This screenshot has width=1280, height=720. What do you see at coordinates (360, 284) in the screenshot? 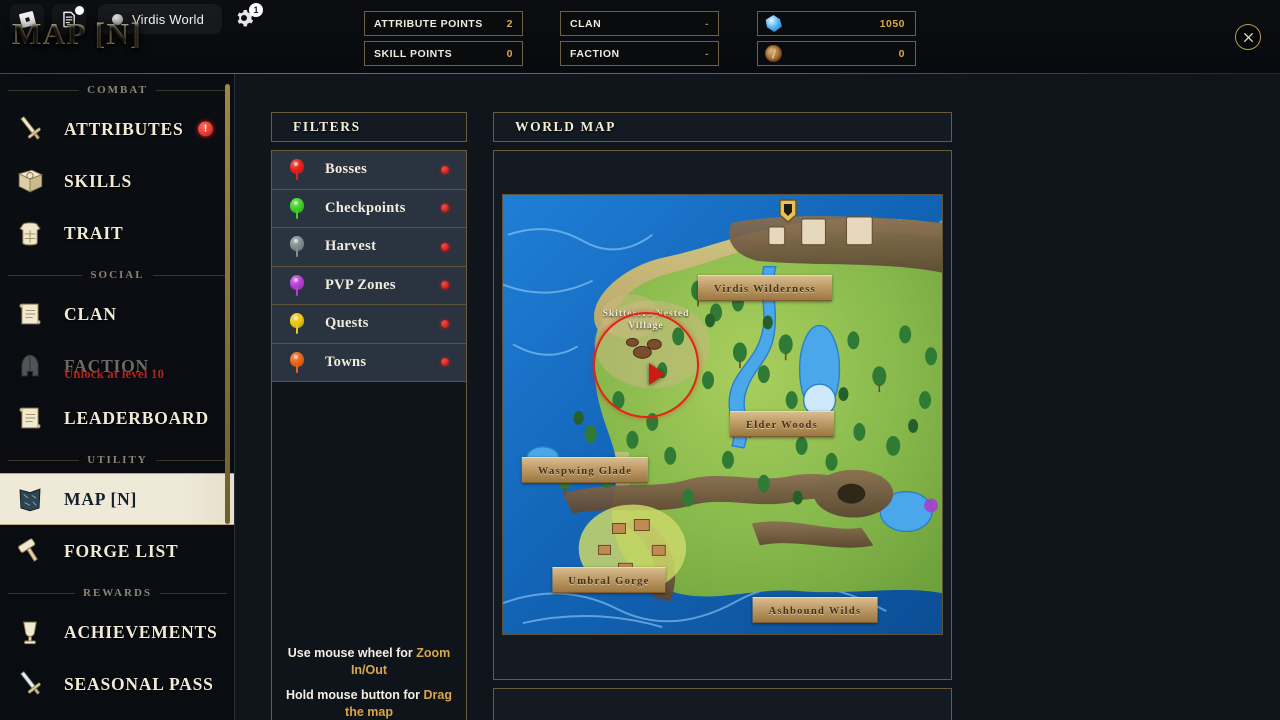
I see `filter-label: PVP Zones` at bounding box center [360, 284].